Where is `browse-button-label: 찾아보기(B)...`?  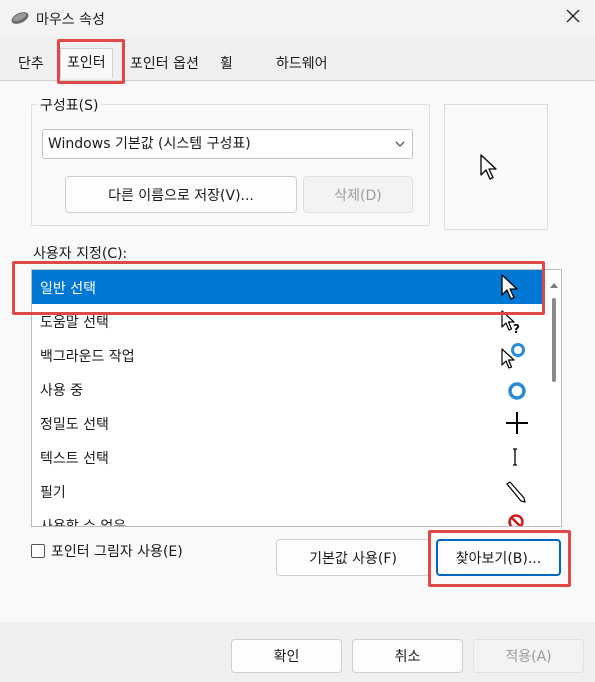
browse-button-label: 찾아보기(B)... is located at coordinates (498, 558).